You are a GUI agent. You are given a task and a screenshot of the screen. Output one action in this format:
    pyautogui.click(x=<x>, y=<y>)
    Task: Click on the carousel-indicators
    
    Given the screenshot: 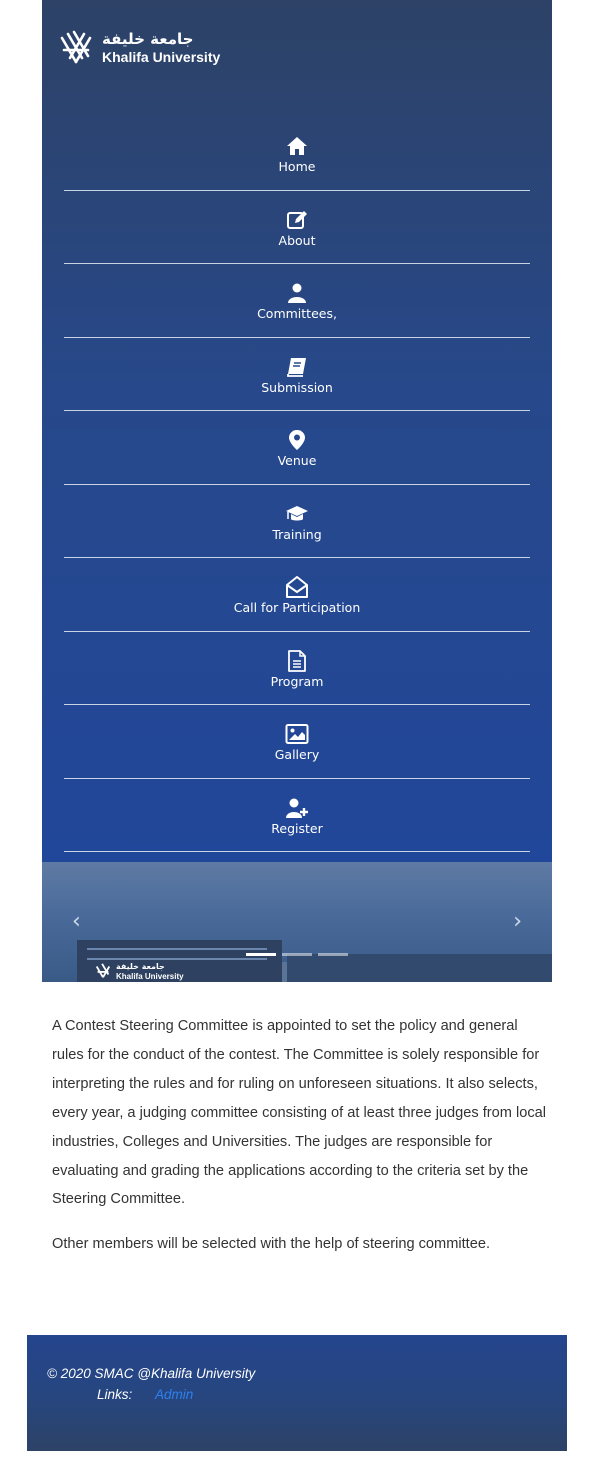 What is the action you would take?
    pyautogui.click(x=297, y=954)
    